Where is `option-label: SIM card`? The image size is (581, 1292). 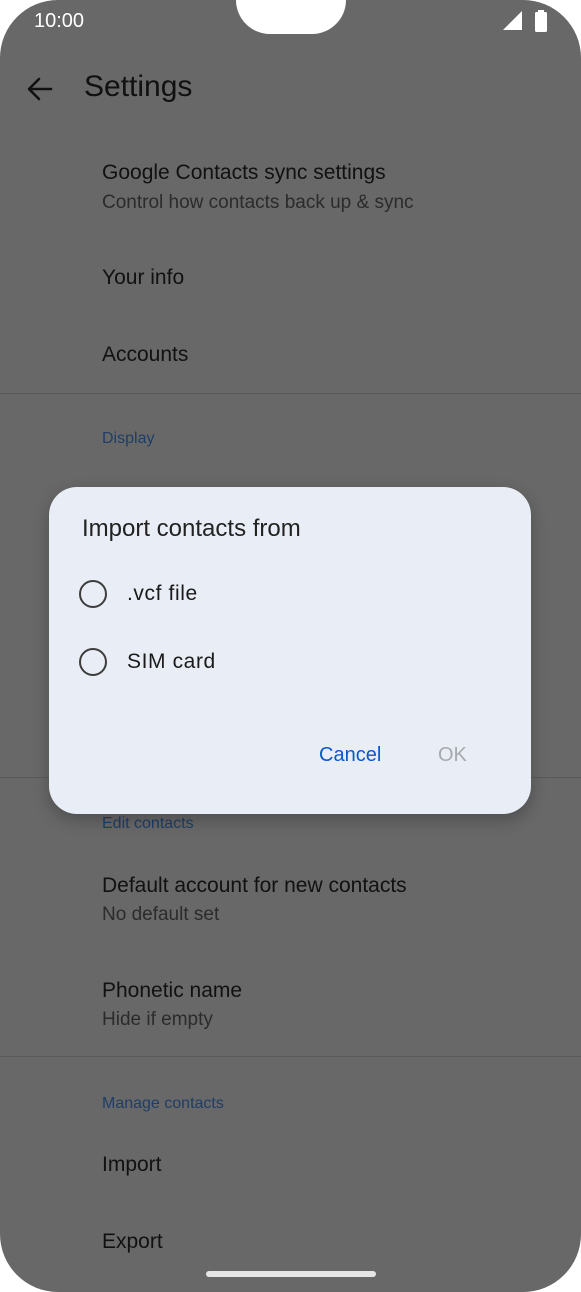
option-label: SIM card is located at coordinates (171, 661).